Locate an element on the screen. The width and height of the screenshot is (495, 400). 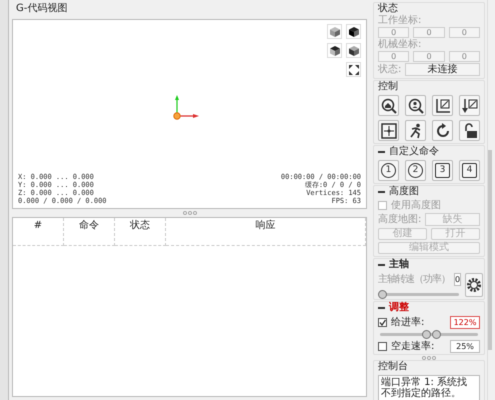
field-label: 工作坐标: is located at coordinates (400, 20).